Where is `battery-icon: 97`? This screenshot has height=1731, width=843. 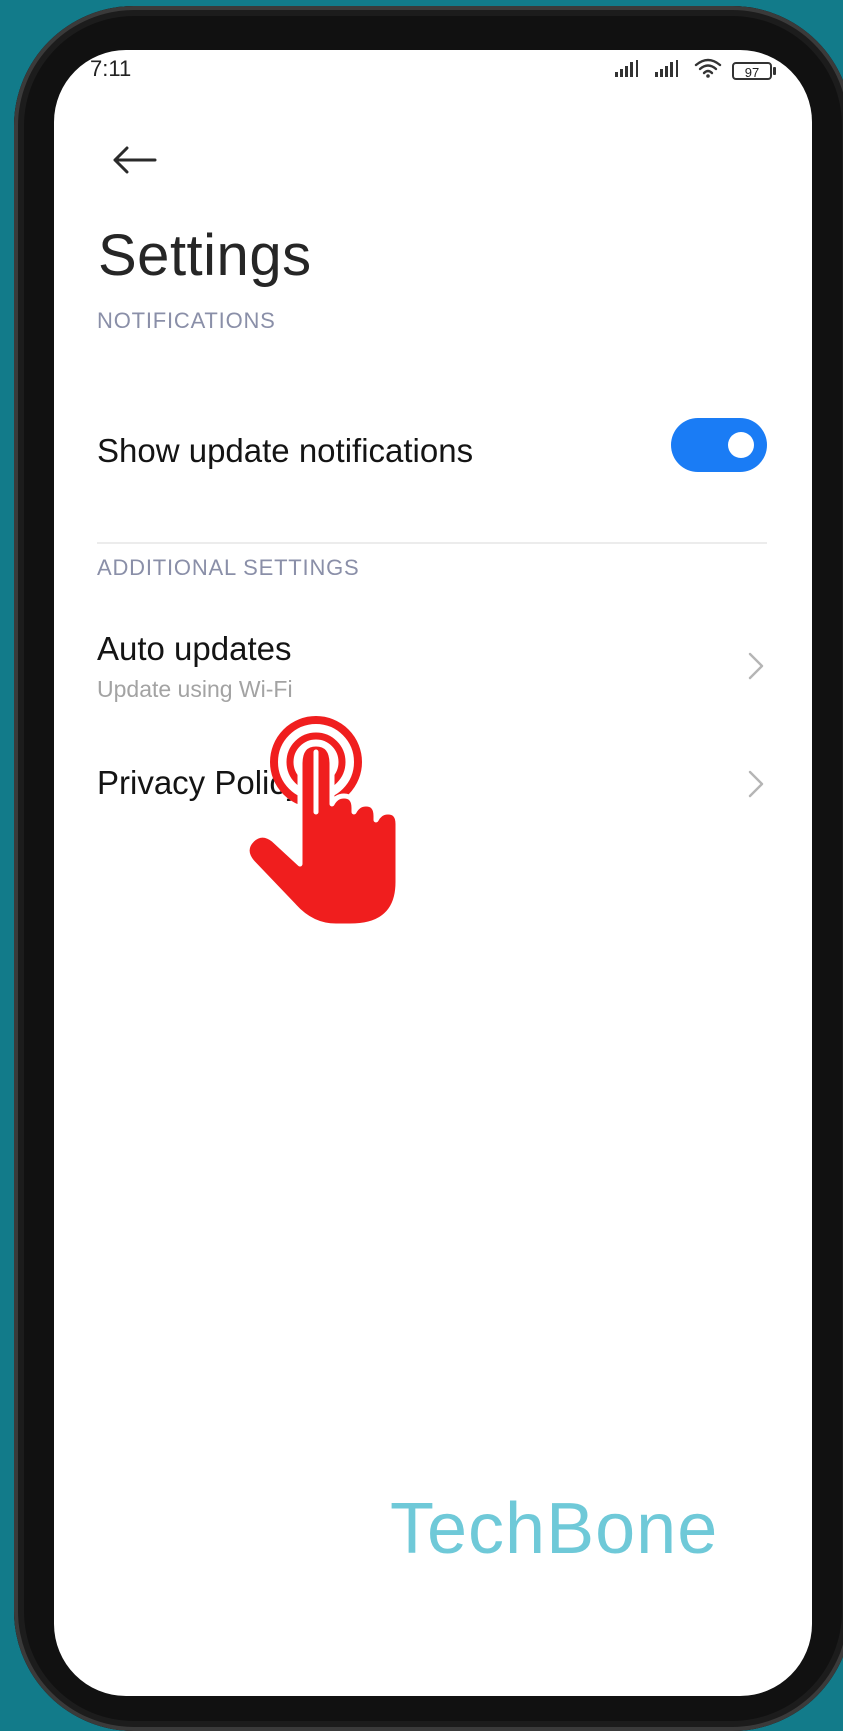
battery-icon: 97 is located at coordinates (754, 70).